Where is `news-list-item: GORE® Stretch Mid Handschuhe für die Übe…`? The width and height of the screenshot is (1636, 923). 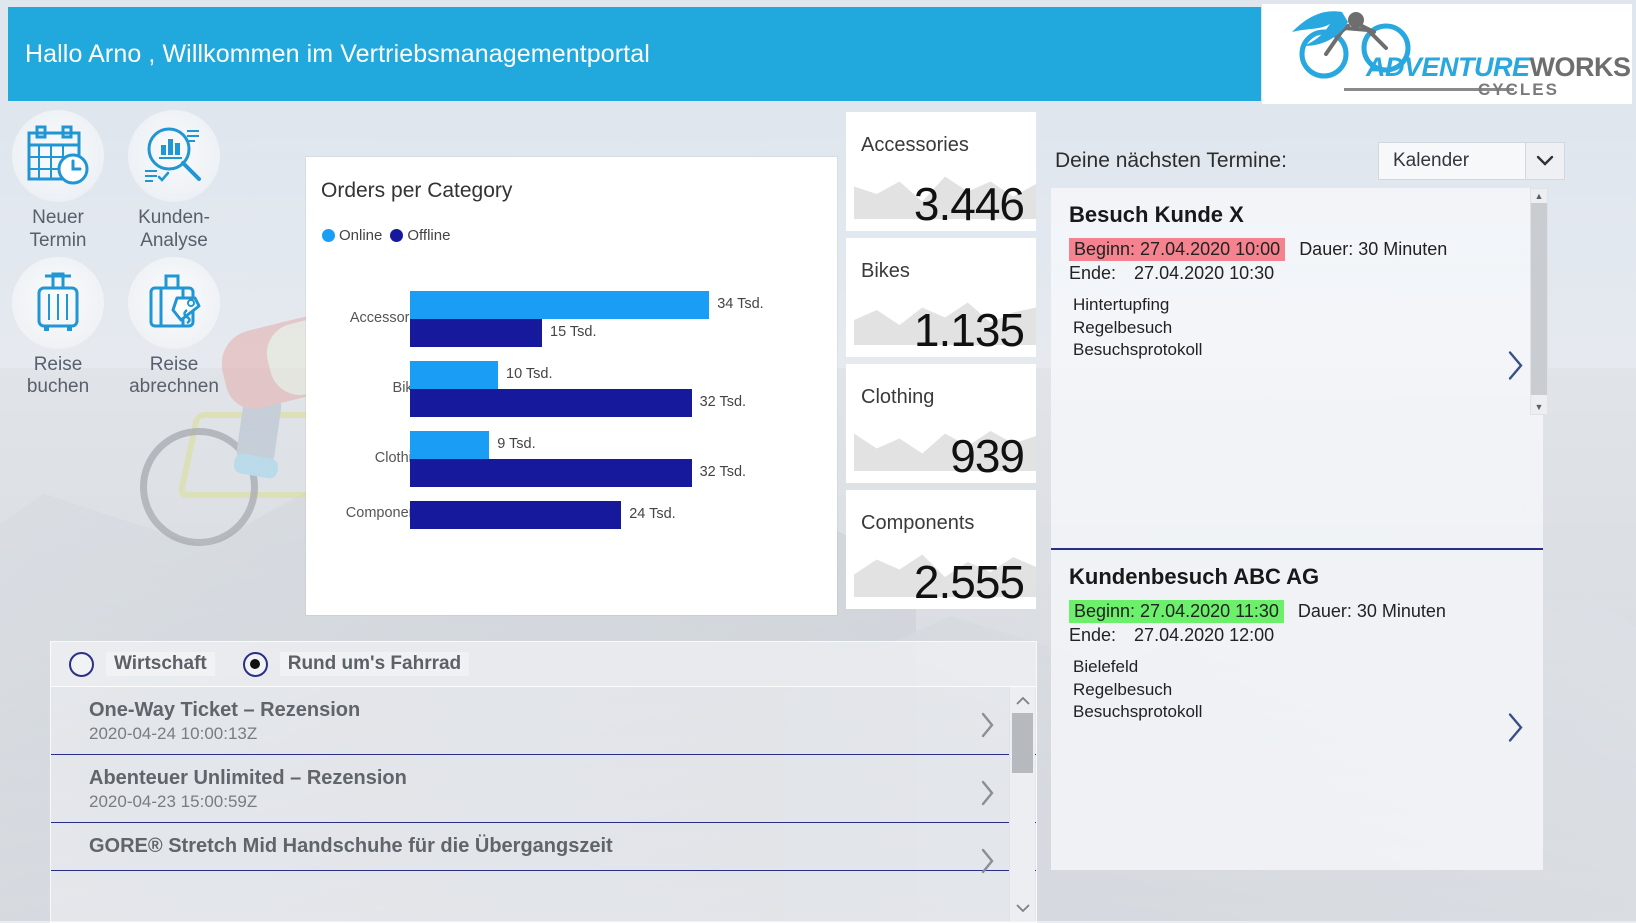
news-list-item: GORE® Stretch Mid Handschuhe für die Übe… is located at coordinates (543, 848).